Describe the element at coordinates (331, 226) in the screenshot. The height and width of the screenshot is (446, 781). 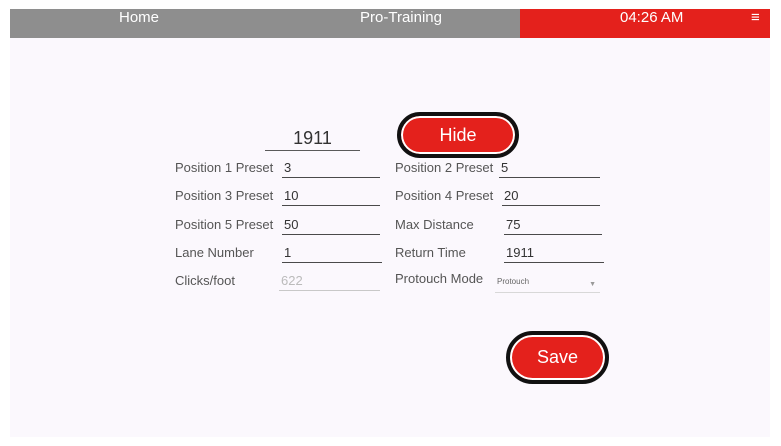
I see `position-5-preset-input: 50` at that location.